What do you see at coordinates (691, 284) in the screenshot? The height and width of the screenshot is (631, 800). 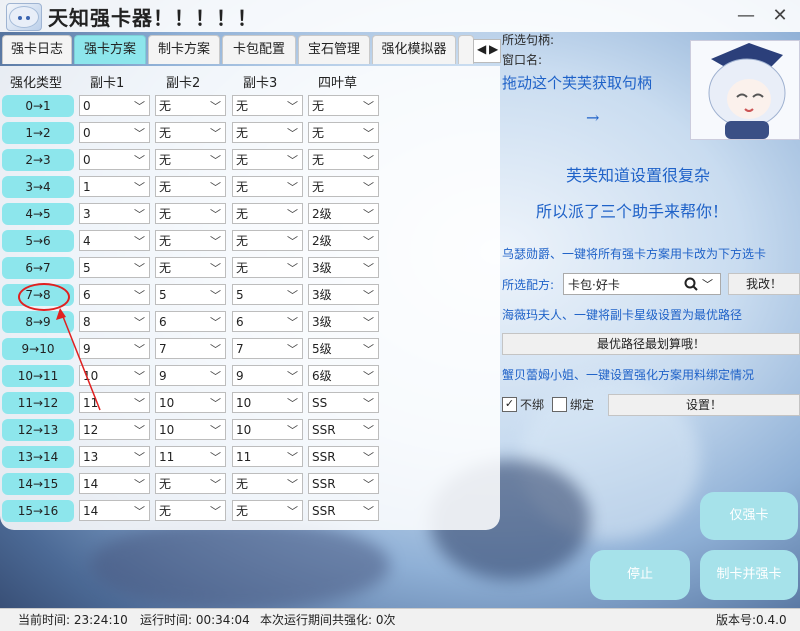 I see `search-icon` at bounding box center [691, 284].